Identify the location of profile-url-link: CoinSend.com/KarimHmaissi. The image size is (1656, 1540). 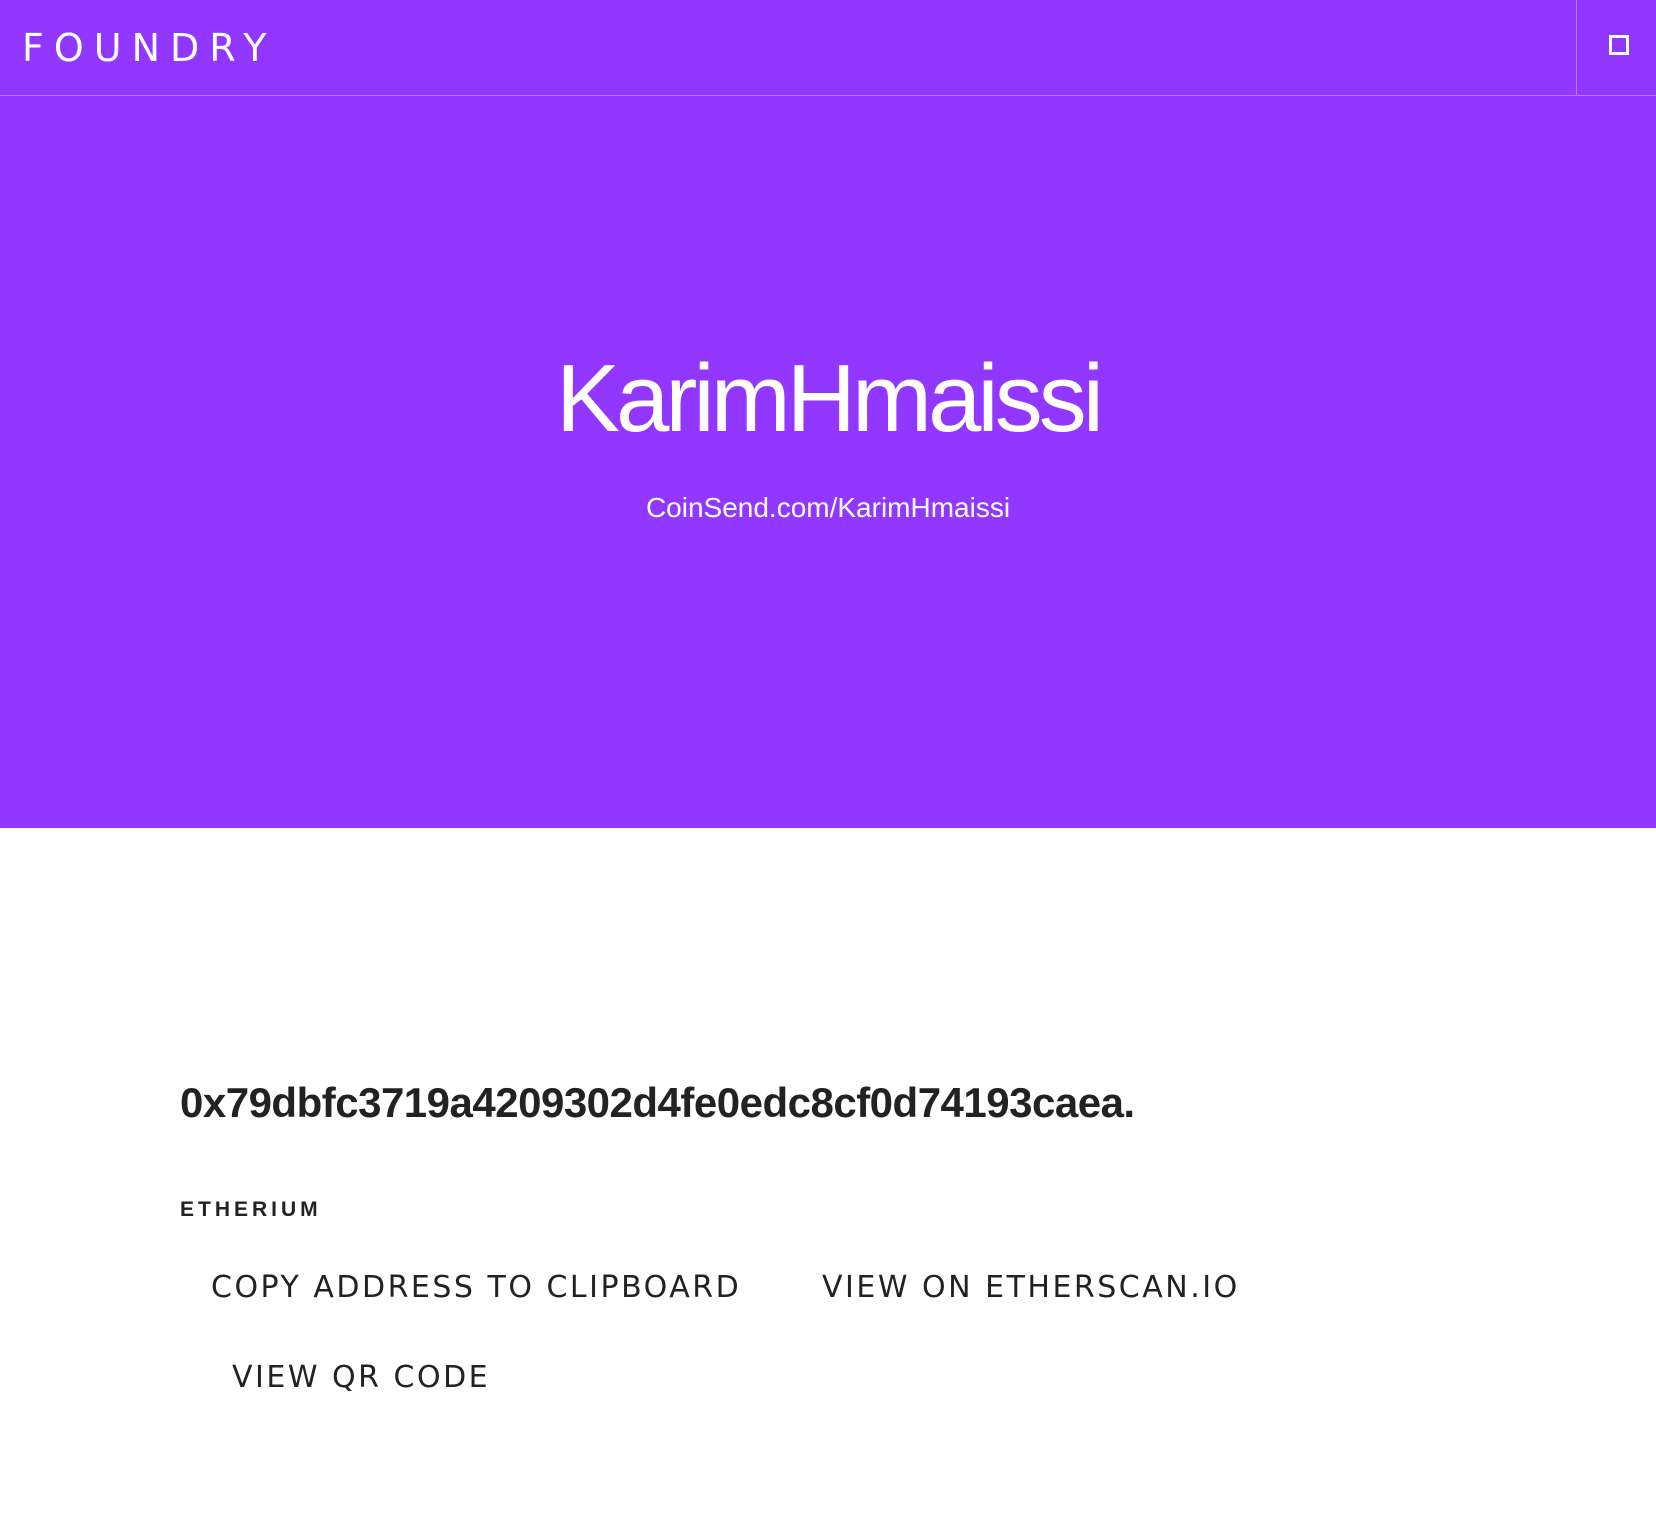
(828, 507).